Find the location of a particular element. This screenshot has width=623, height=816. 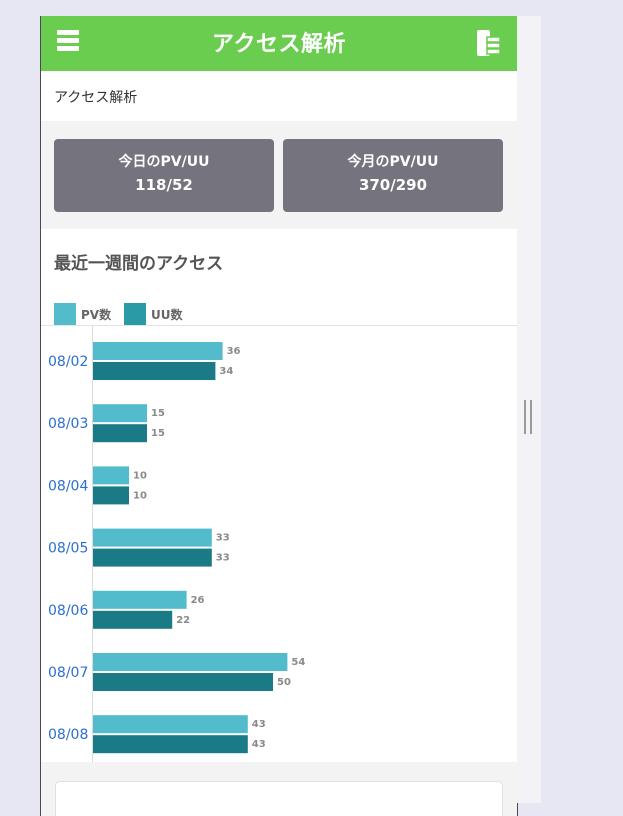

bar-data-label: 34 is located at coordinates (226, 371).